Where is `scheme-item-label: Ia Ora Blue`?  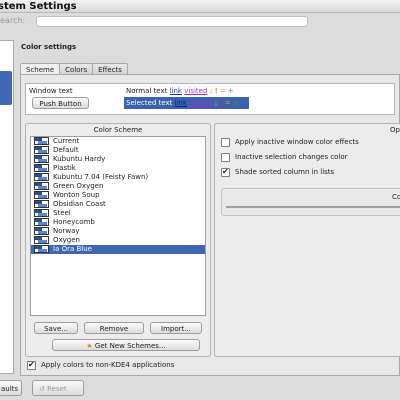
scheme-item-label: Ia Ora Blue is located at coordinates (72, 249).